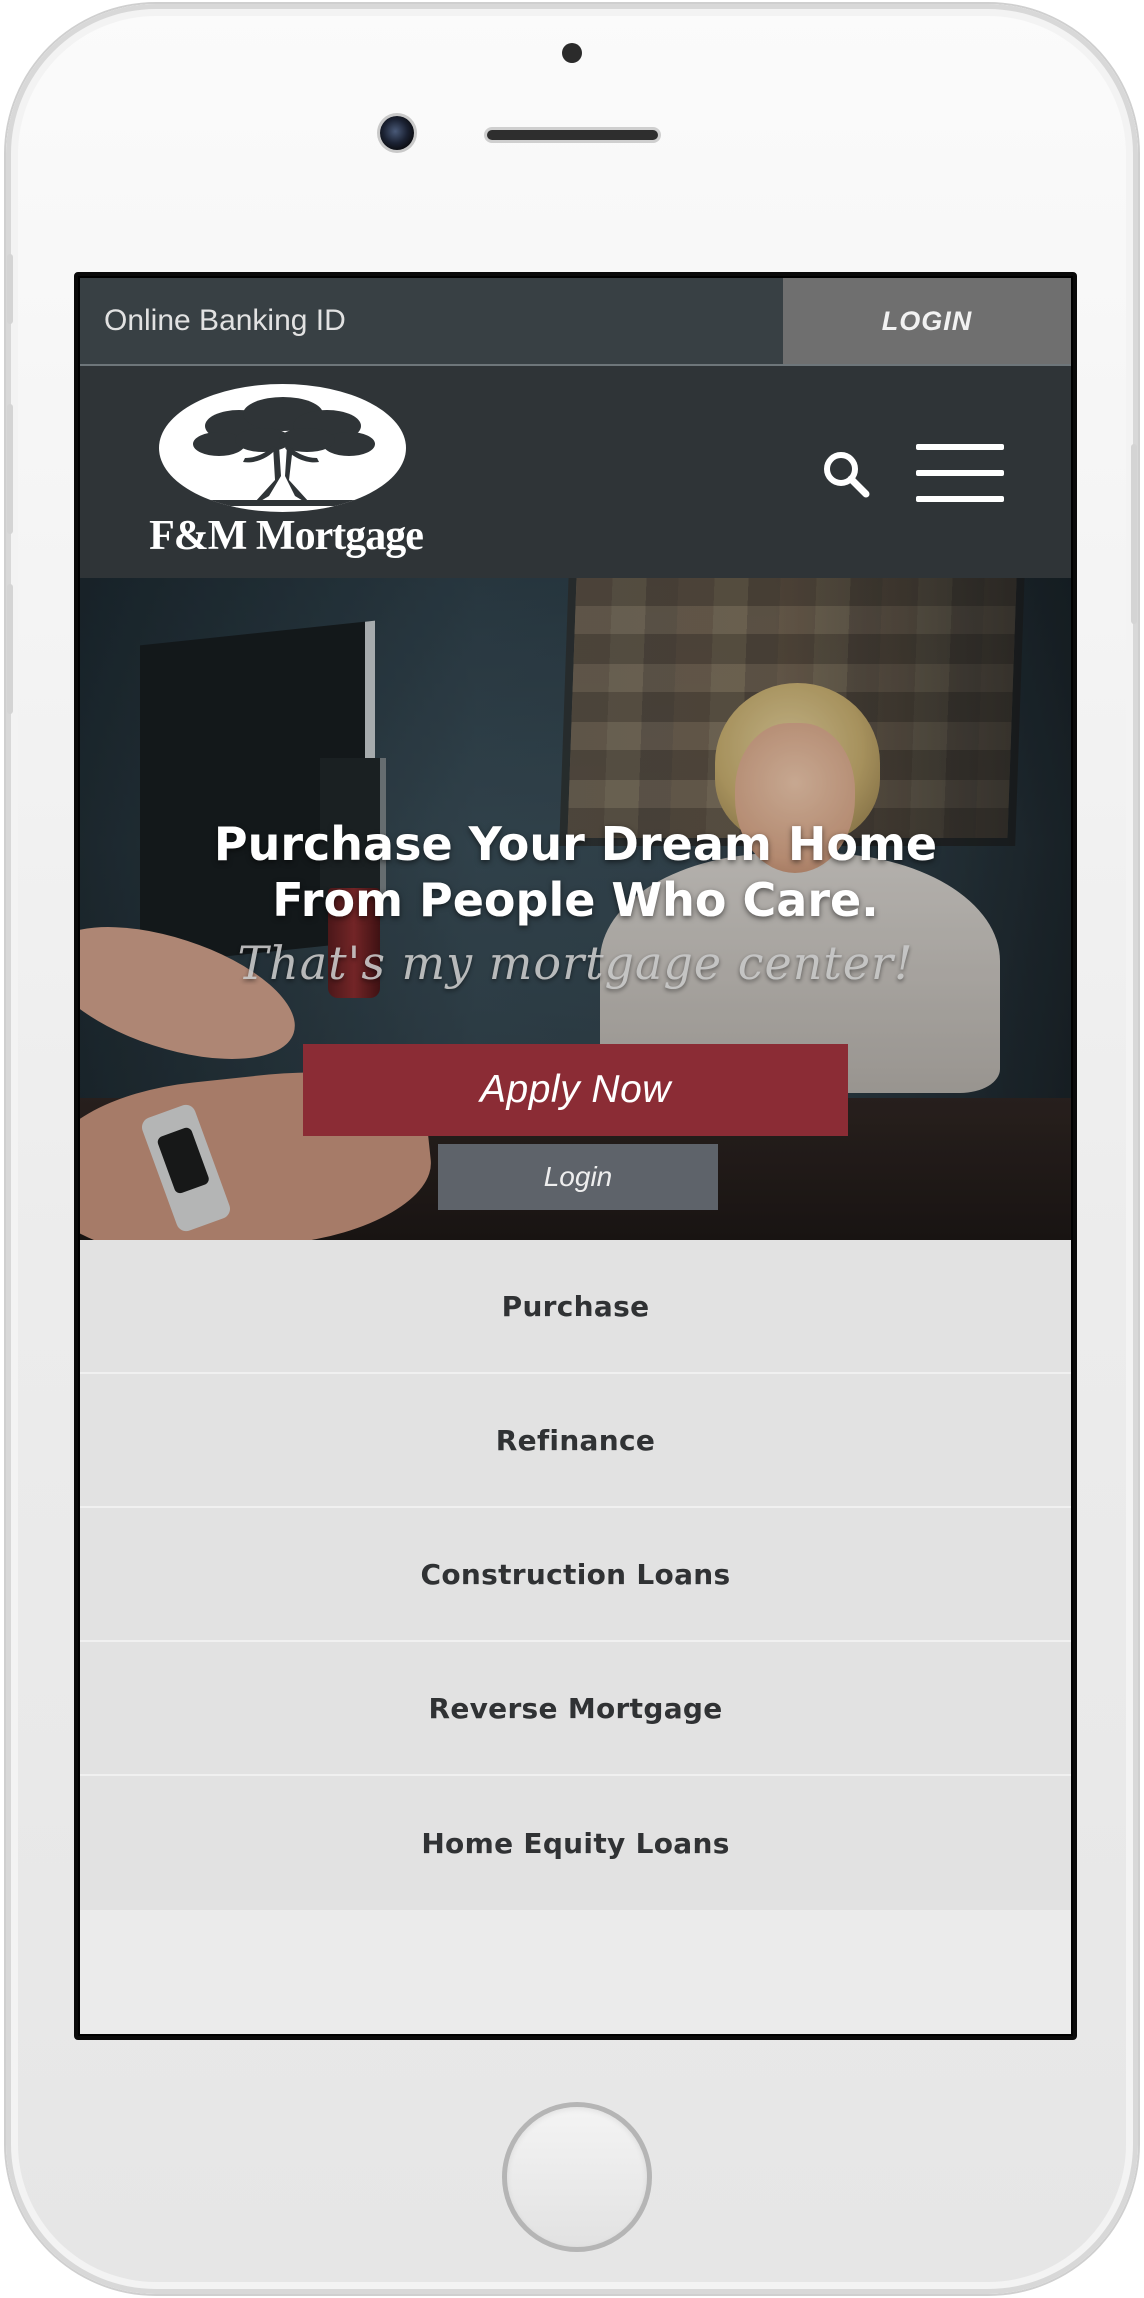 The image size is (1144, 2298). What do you see at coordinates (575, 1843) in the screenshot?
I see `loan-item-home-equity-loans: Home Equity Loans` at bounding box center [575, 1843].